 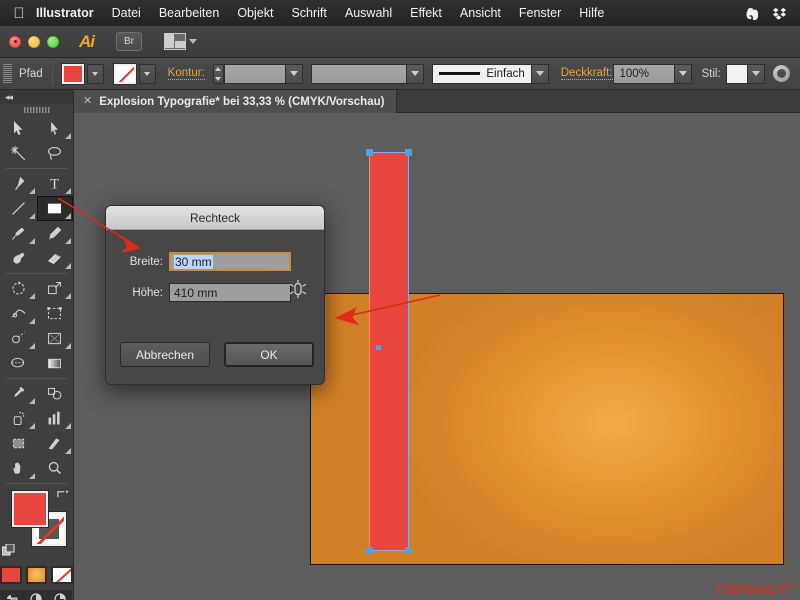 I want to click on menu-item-bearbeiten: Bearbeiten, so click(x=189, y=13).